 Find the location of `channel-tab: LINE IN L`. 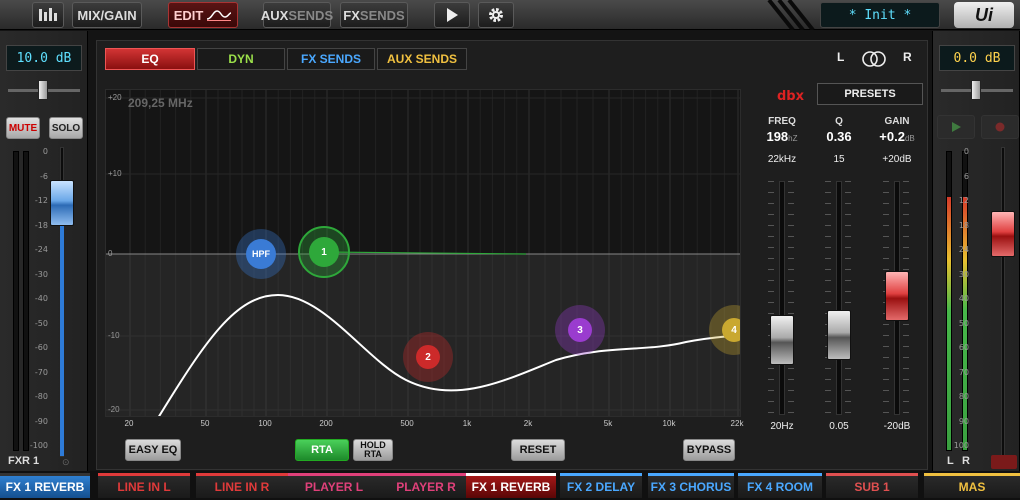

channel-tab: LINE IN L is located at coordinates (144, 485).